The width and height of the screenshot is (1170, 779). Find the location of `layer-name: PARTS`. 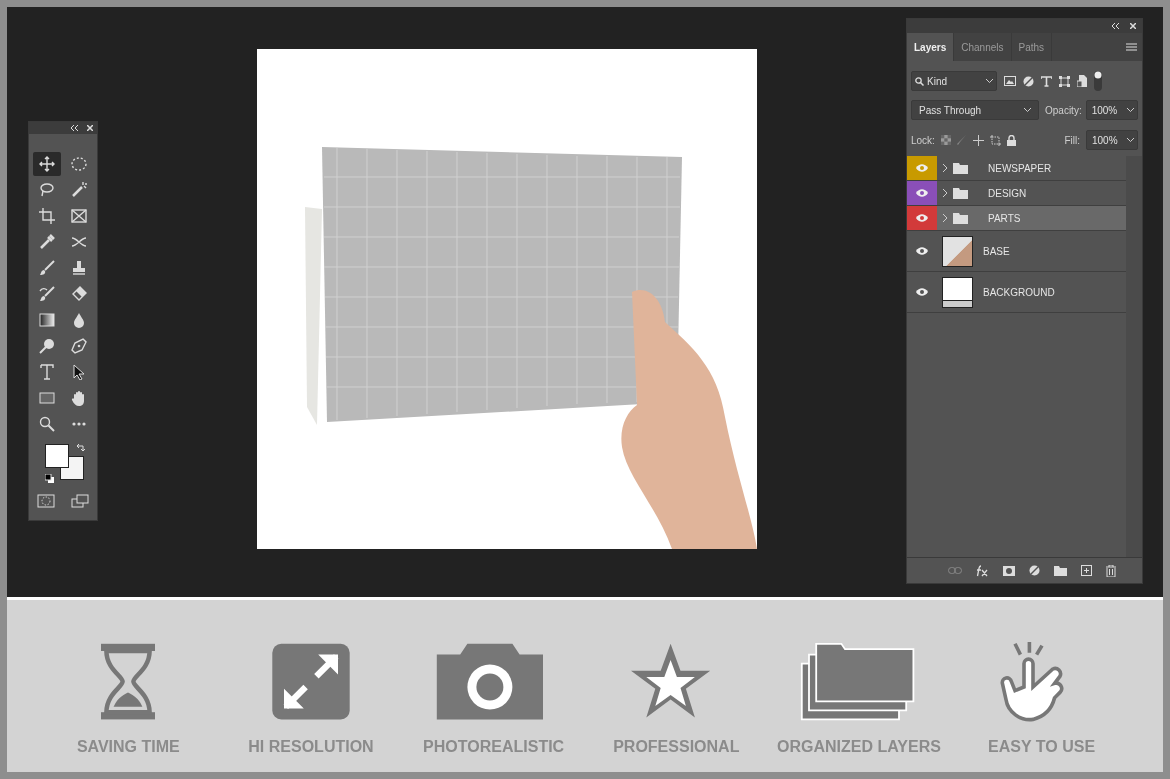

layer-name: PARTS is located at coordinates (1004, 218).